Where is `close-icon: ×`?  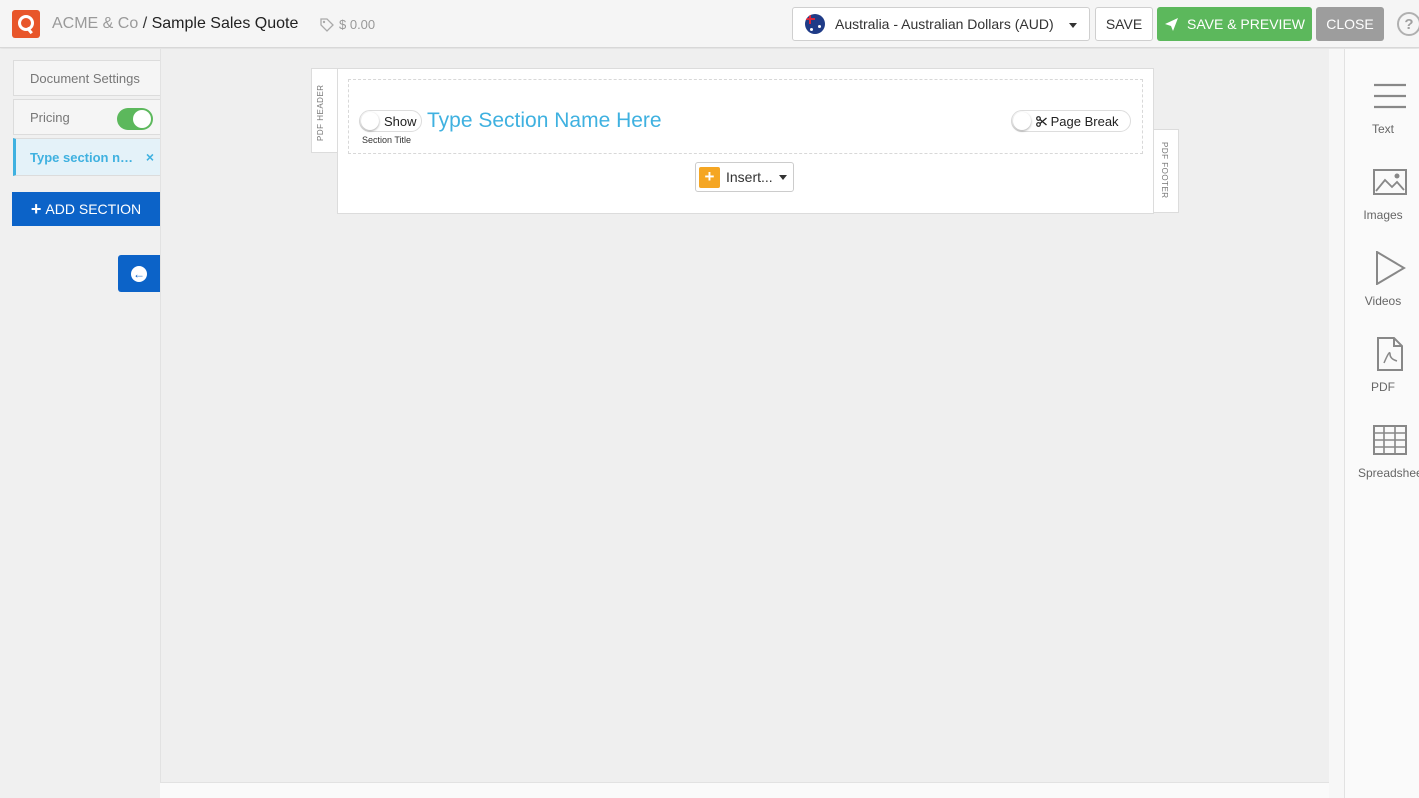 close-icon: × is located at coordinates (150, 157).